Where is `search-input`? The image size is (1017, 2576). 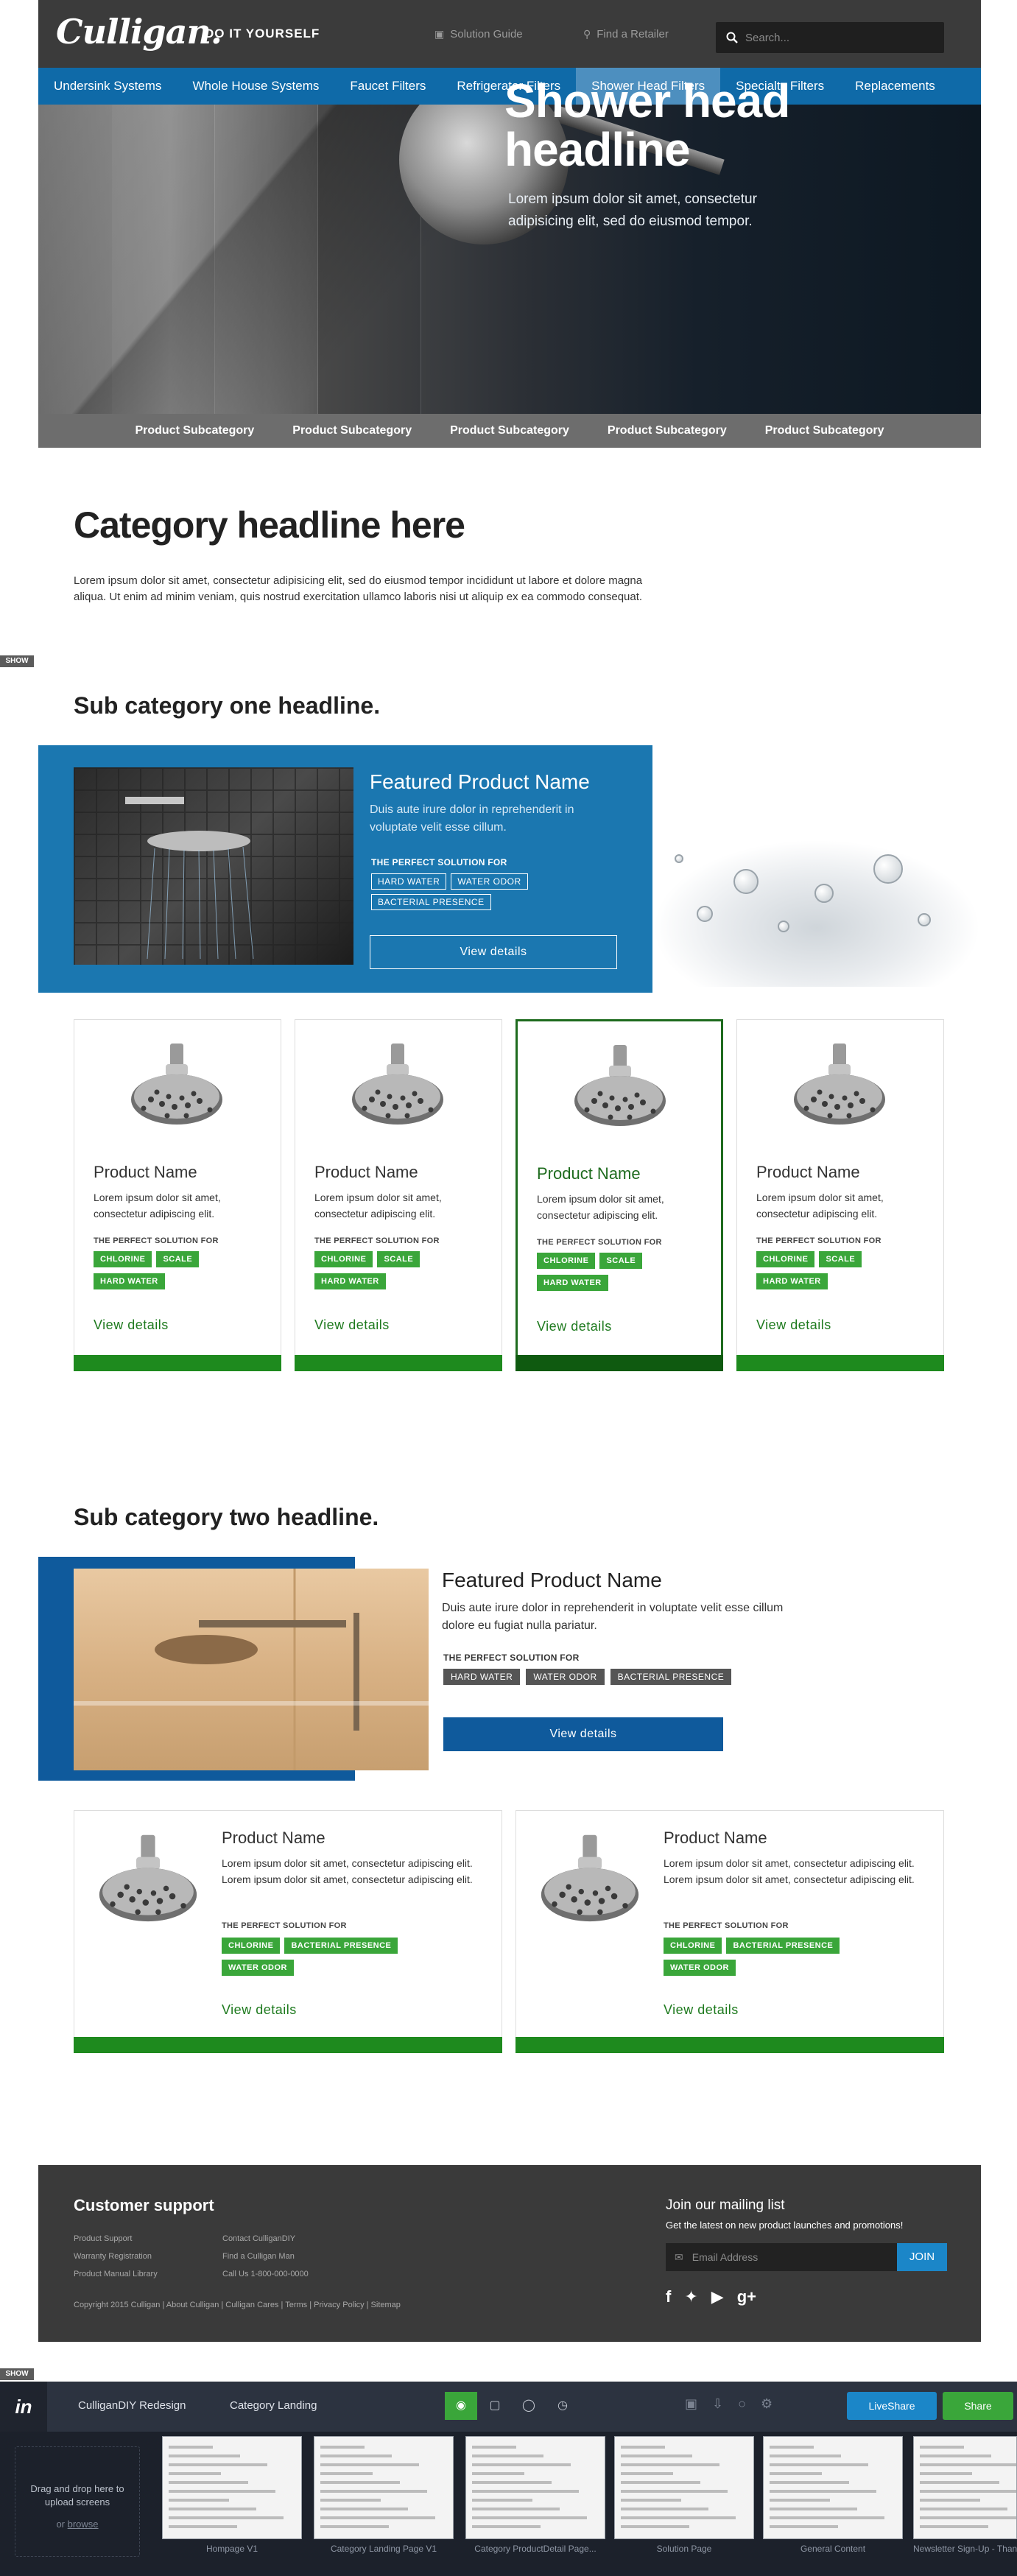 search-input is located at coordinates (834, 37).